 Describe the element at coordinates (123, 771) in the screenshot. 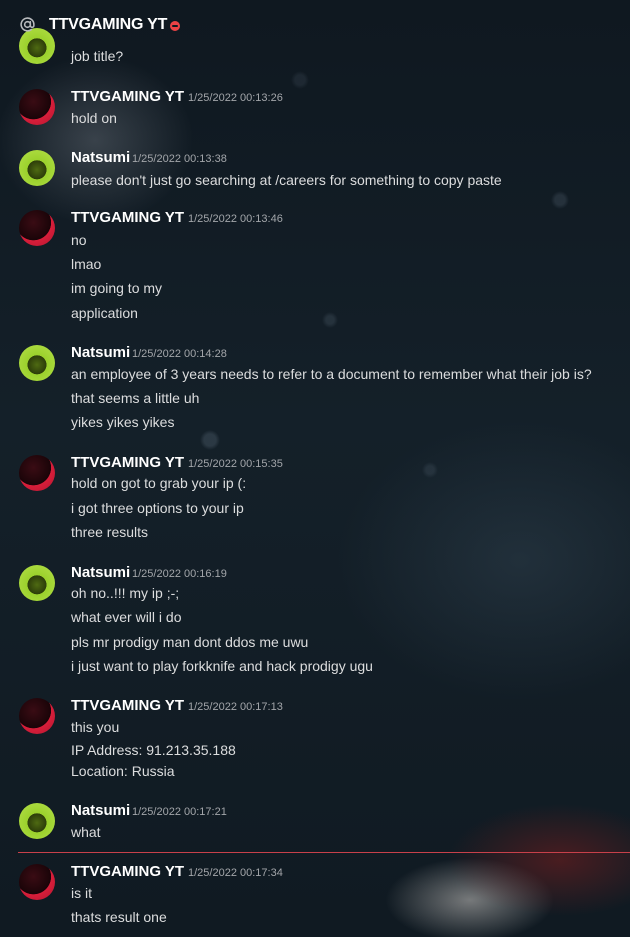

I see `message-line: Location: Russia` at that location.